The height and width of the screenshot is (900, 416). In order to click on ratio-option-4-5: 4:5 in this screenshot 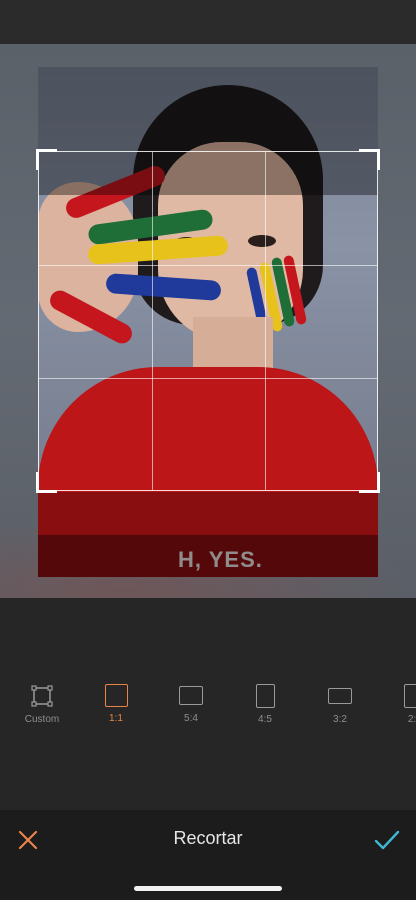, I will do `click(265, 704)`.